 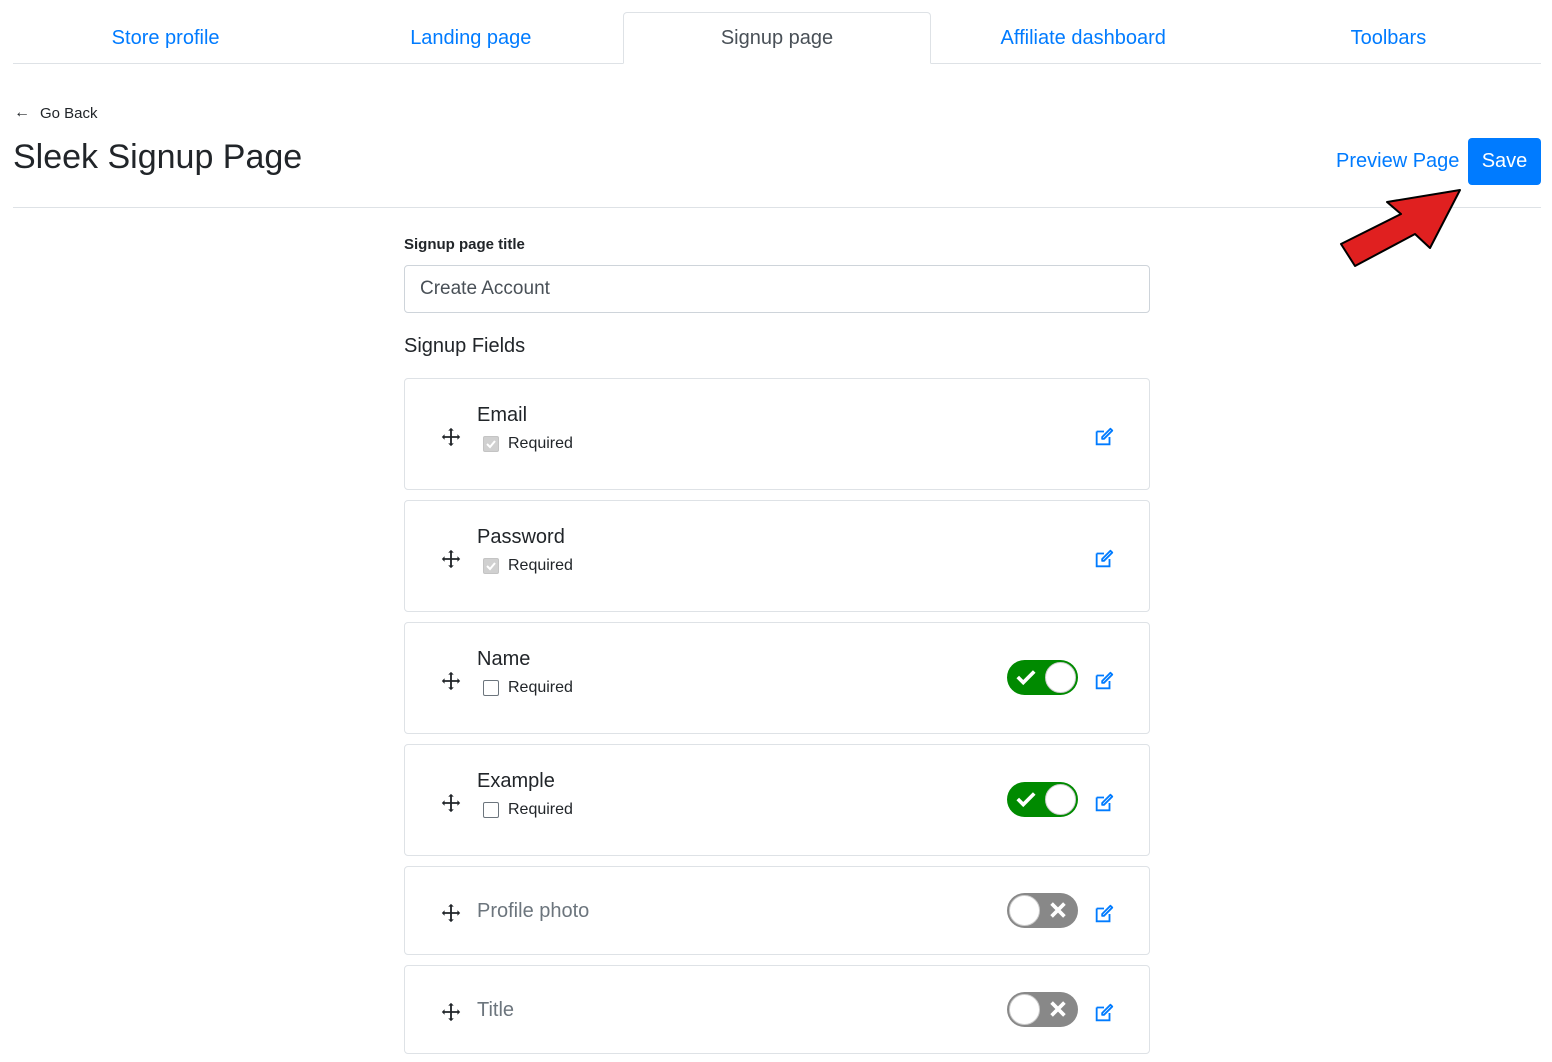 I want to click on signup-field-title: Title, so click(x=777, y=1009).